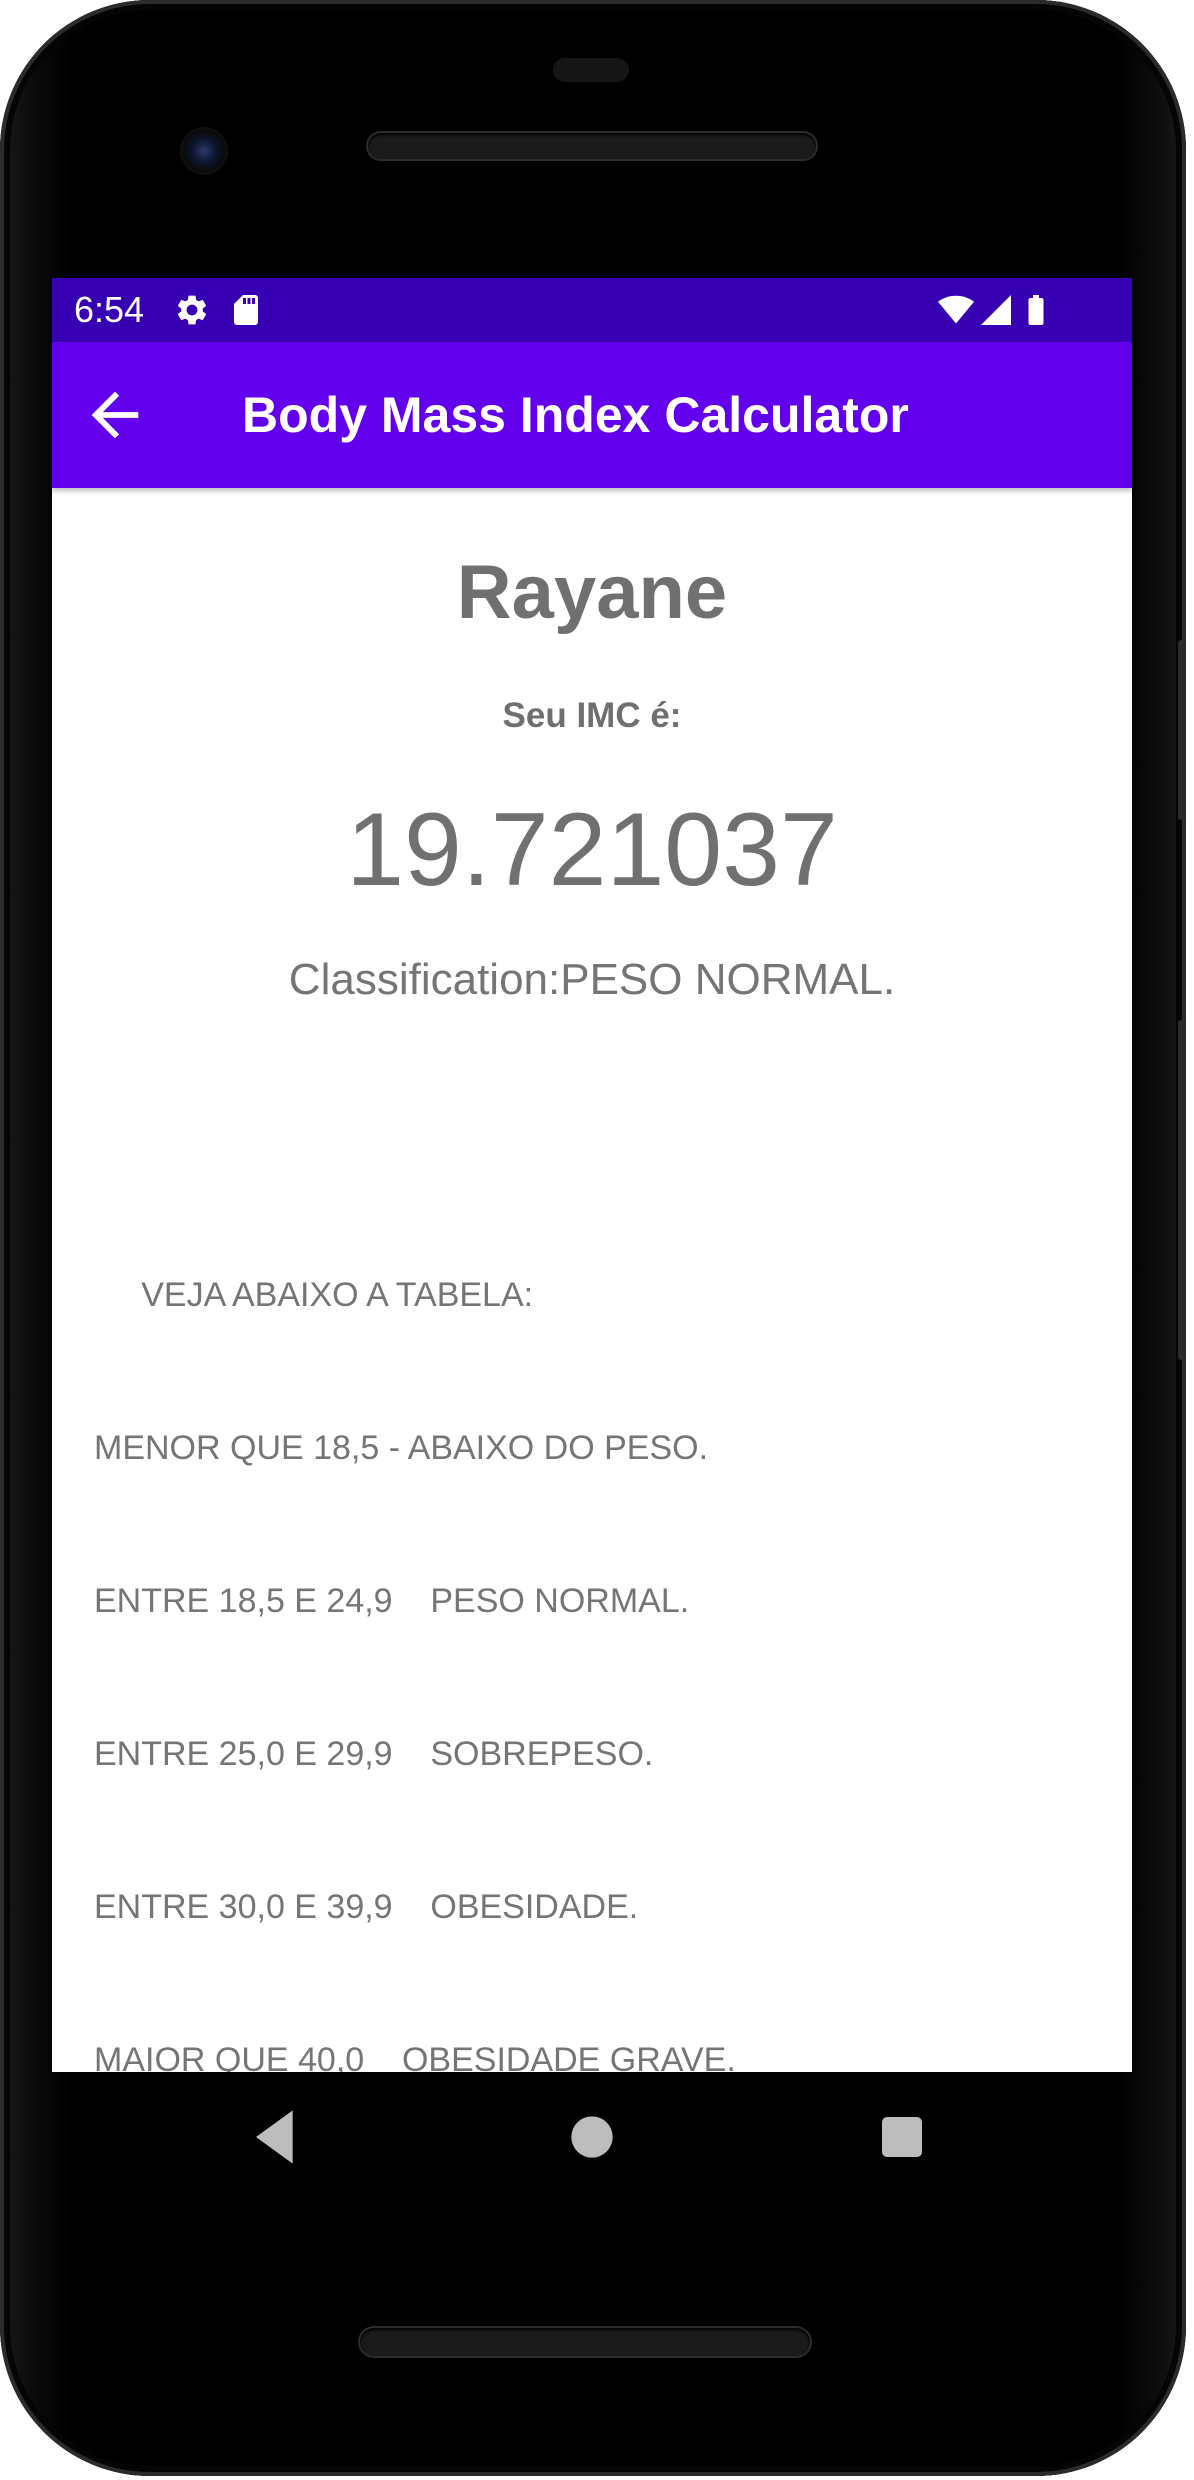 This screenshot has height=2480, width=1194. I want to click on navigation-bar, so click(592, 2137).